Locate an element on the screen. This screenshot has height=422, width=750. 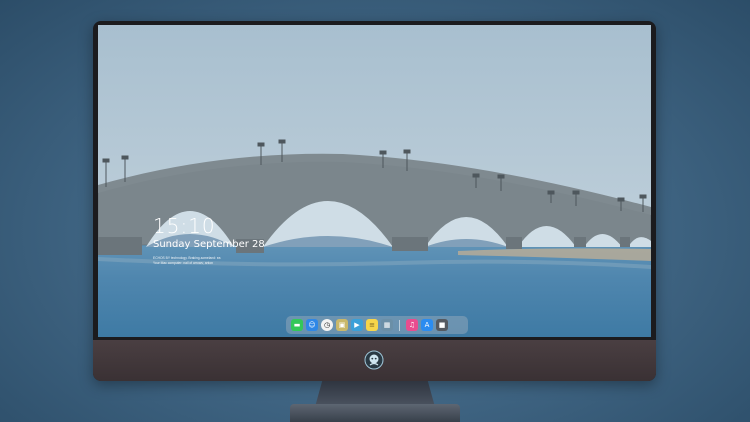
final-cut-app-icon: ▶ is located at coordinates (357, 325).